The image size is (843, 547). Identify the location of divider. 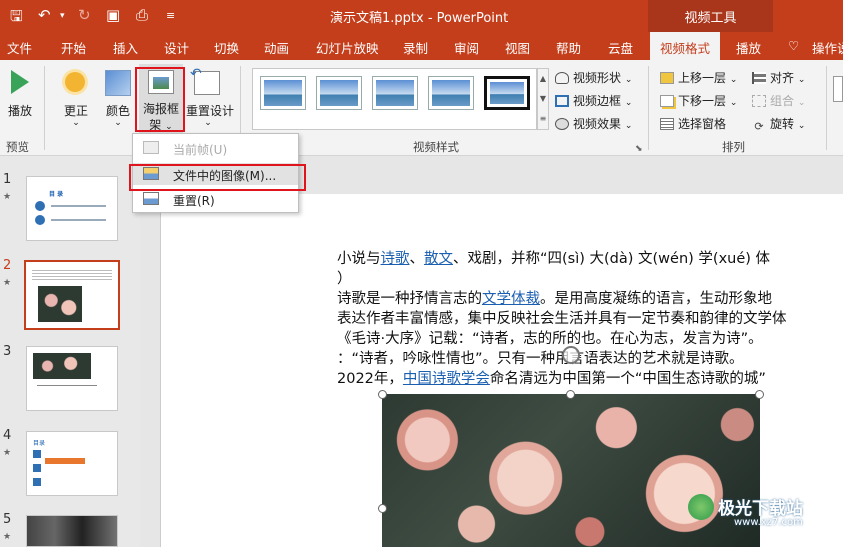
(826, 108).